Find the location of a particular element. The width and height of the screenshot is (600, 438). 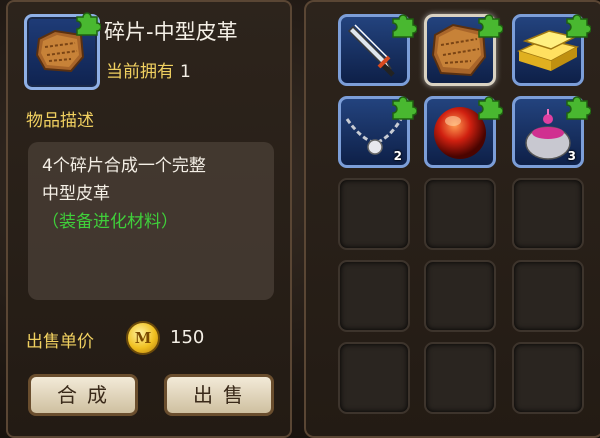

description-line-1: 4个碎片合成一个完整 is located at coordinates (124, 166).